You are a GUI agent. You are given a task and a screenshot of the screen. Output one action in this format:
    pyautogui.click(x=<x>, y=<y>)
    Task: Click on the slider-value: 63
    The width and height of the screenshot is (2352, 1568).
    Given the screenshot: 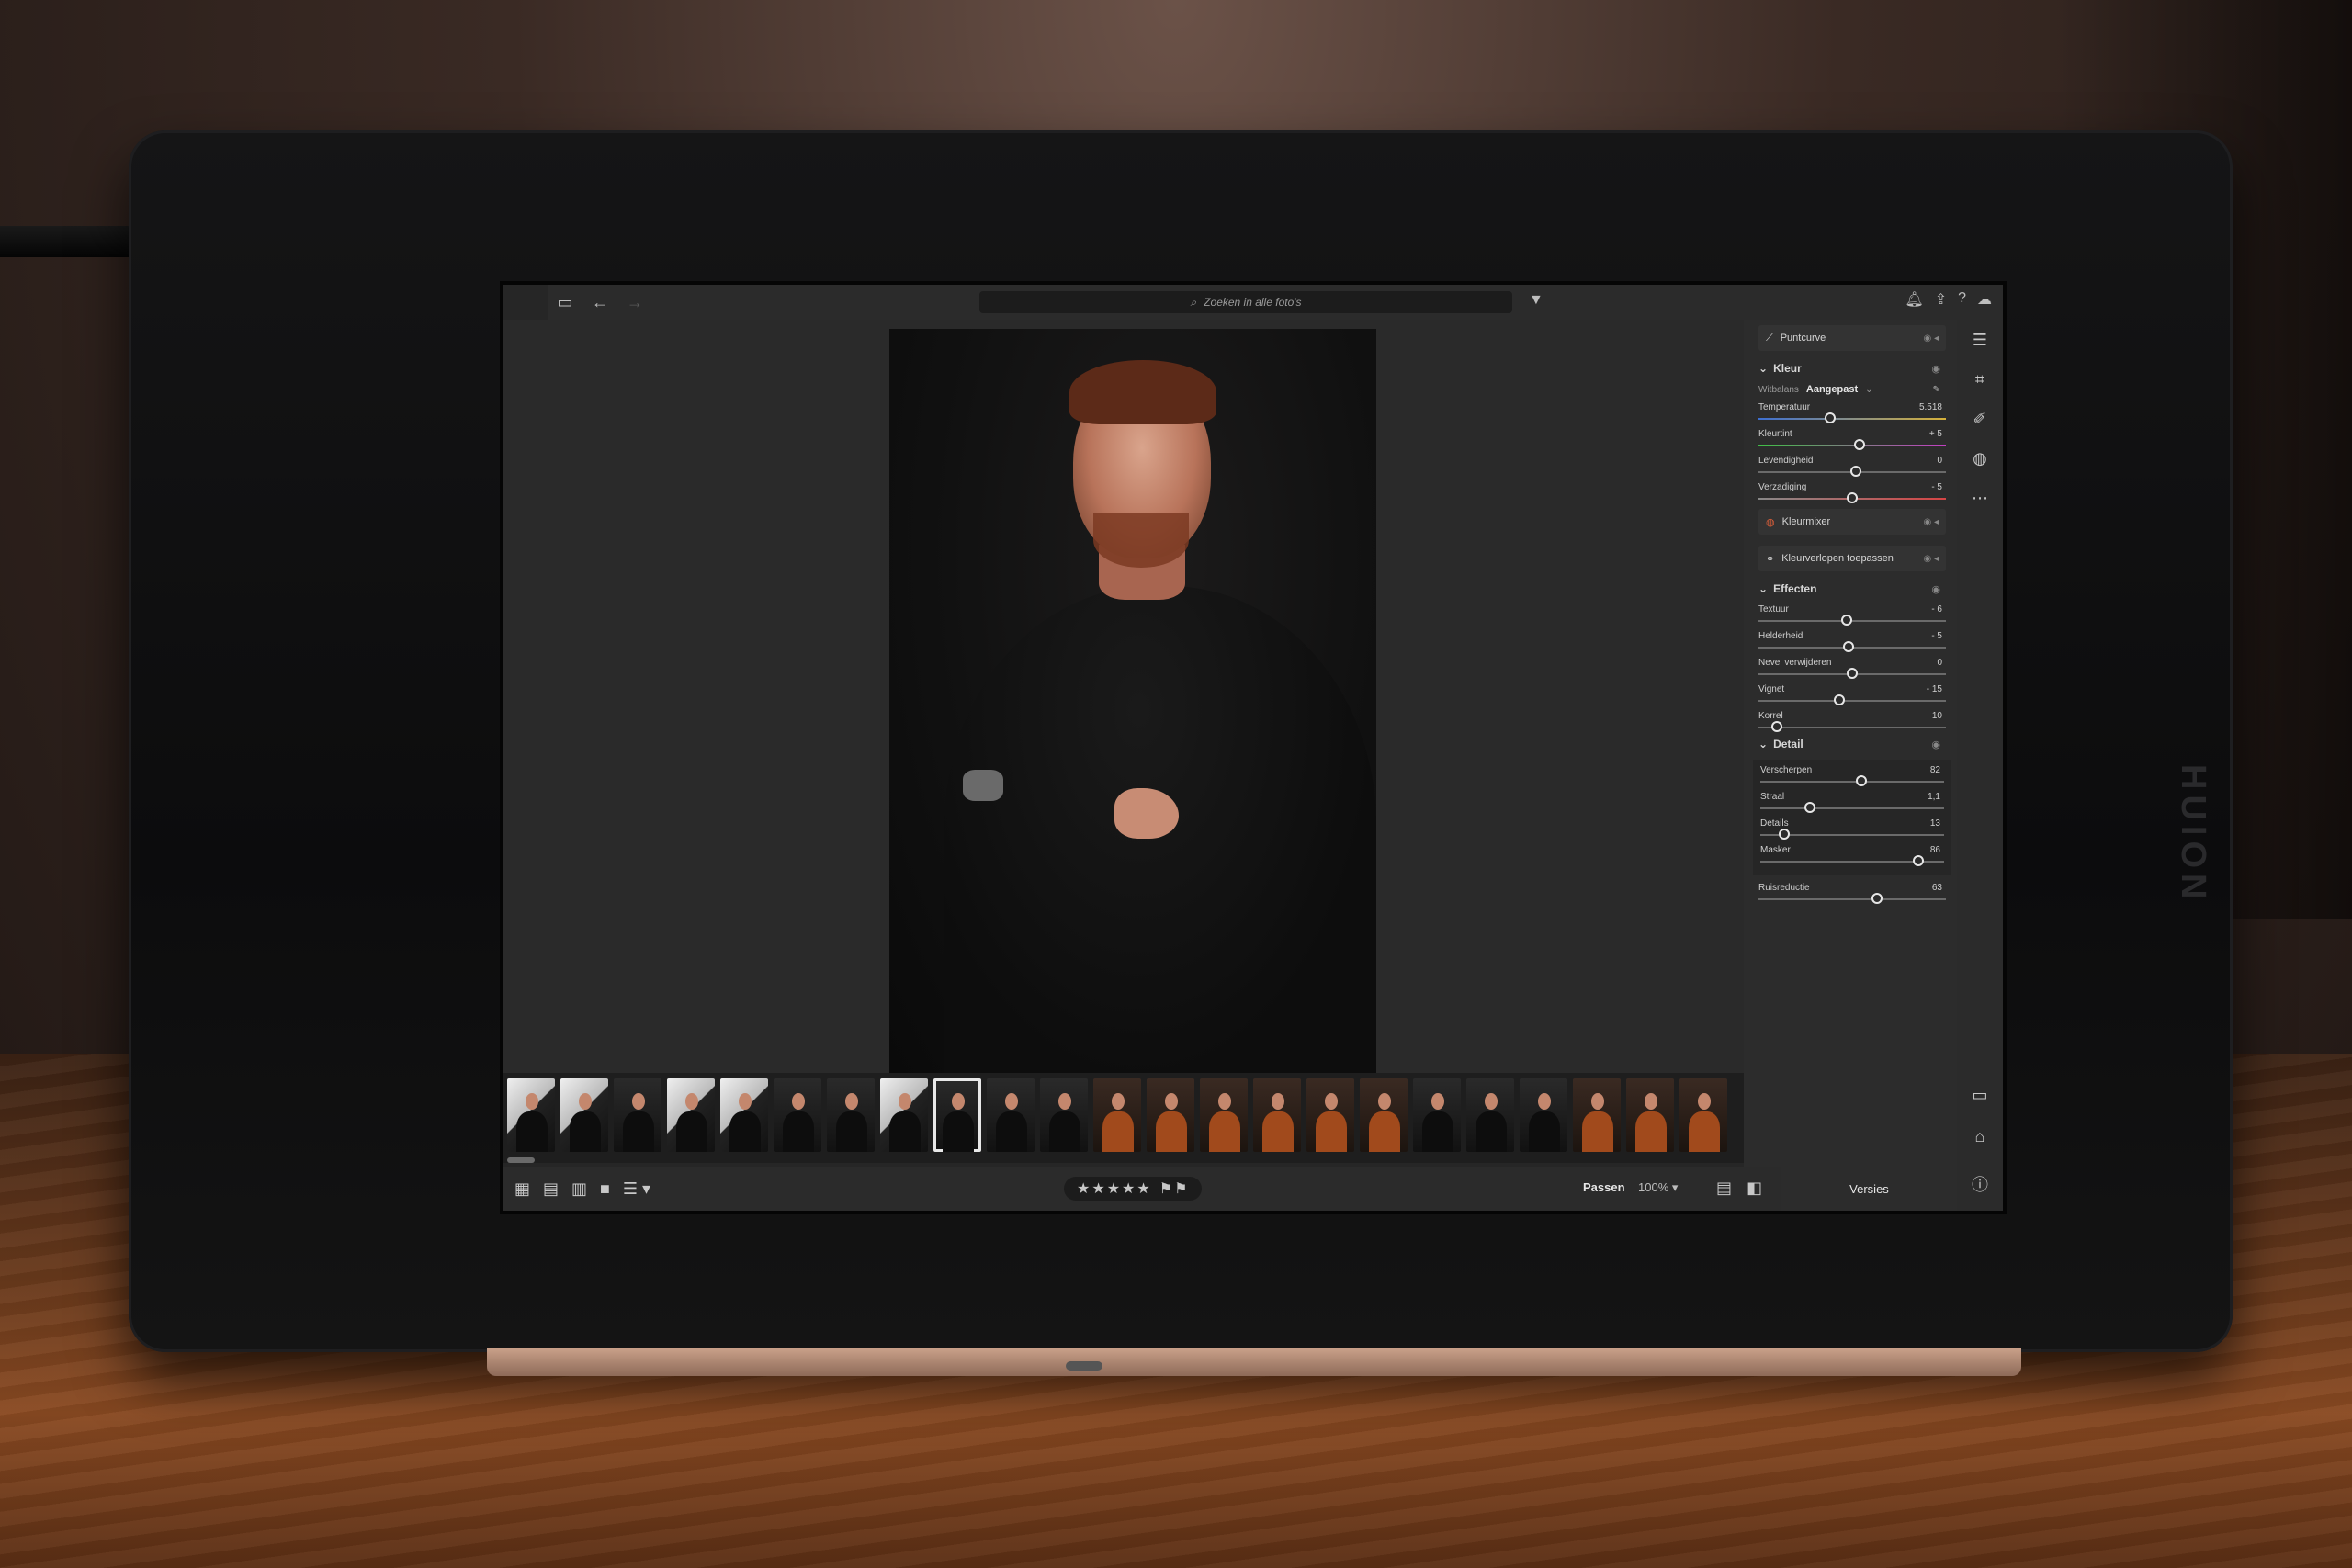 What is the action you would take?
    pyautogui.click(x=1937, y=888)
    